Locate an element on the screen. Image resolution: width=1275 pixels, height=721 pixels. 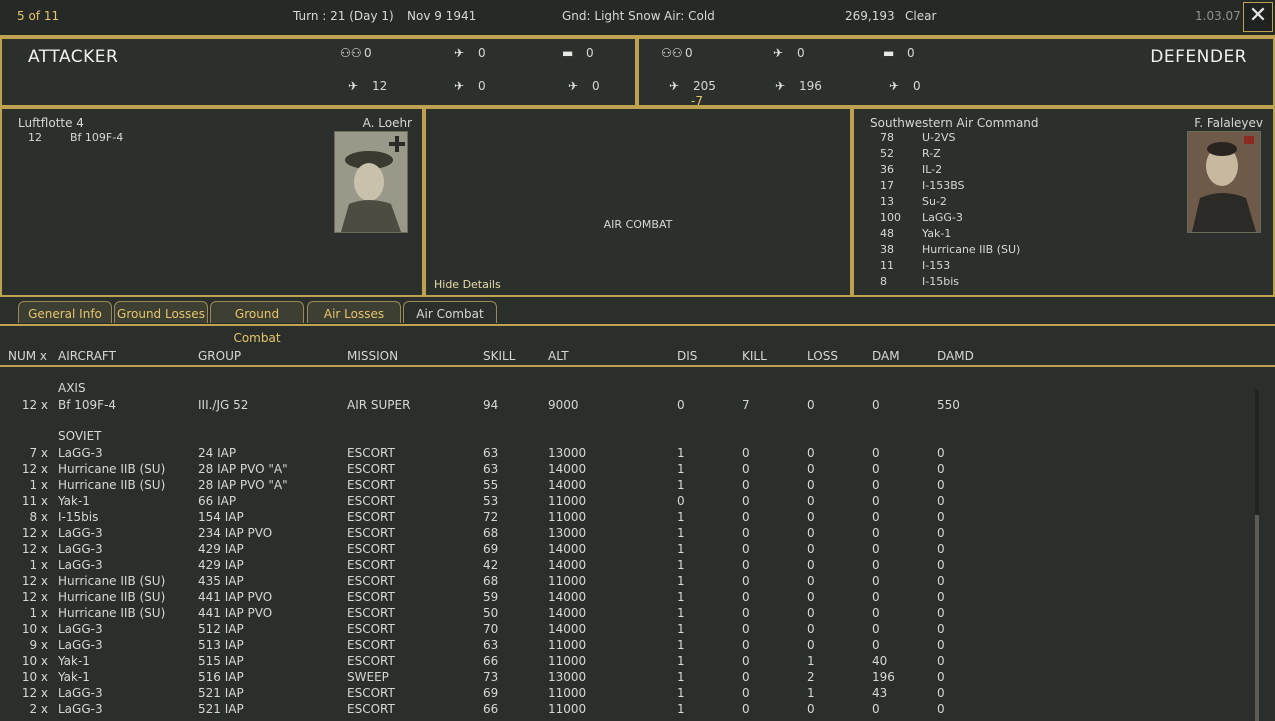
unit-row: 78 U-2VS is located at coordinates (990, 138).